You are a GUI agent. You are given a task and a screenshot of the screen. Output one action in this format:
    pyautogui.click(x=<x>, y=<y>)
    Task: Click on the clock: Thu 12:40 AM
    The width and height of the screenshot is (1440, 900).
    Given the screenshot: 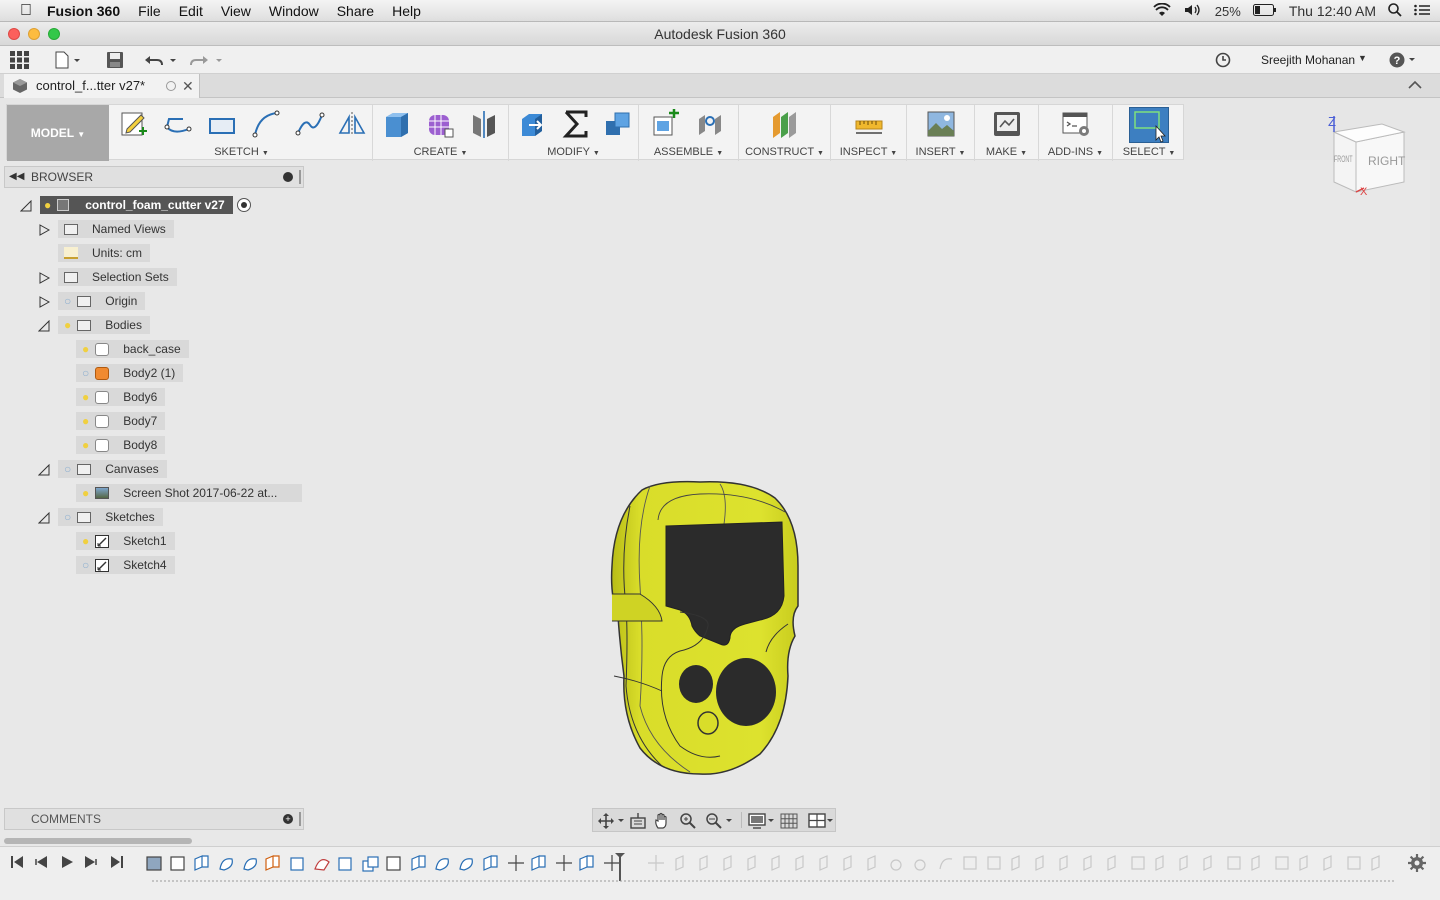 What is the action you would take?
    pyautogui.click(x=1332, y=11)
    